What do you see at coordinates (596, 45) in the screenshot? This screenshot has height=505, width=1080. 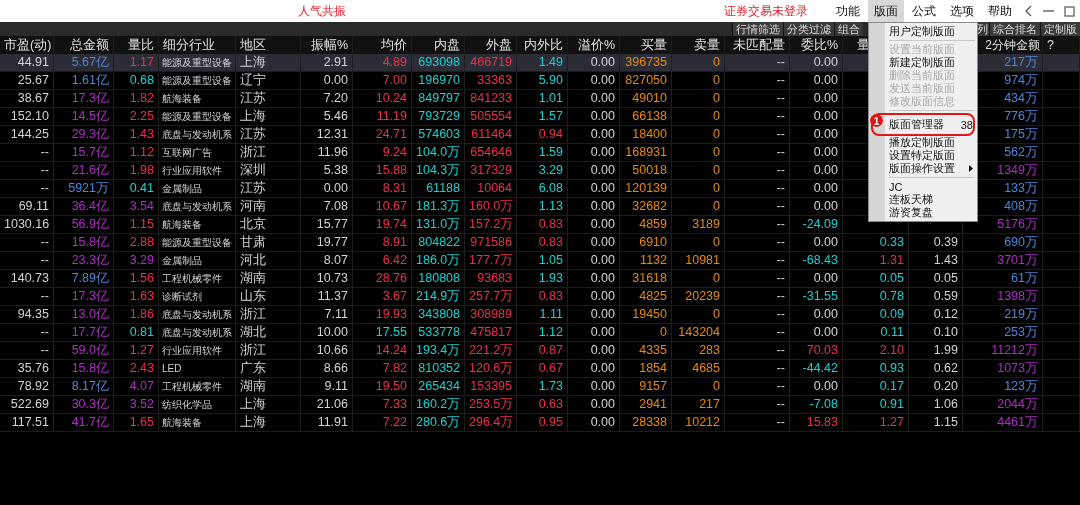 I see `column-header: 溢价%` at bounding box center [596, 45].